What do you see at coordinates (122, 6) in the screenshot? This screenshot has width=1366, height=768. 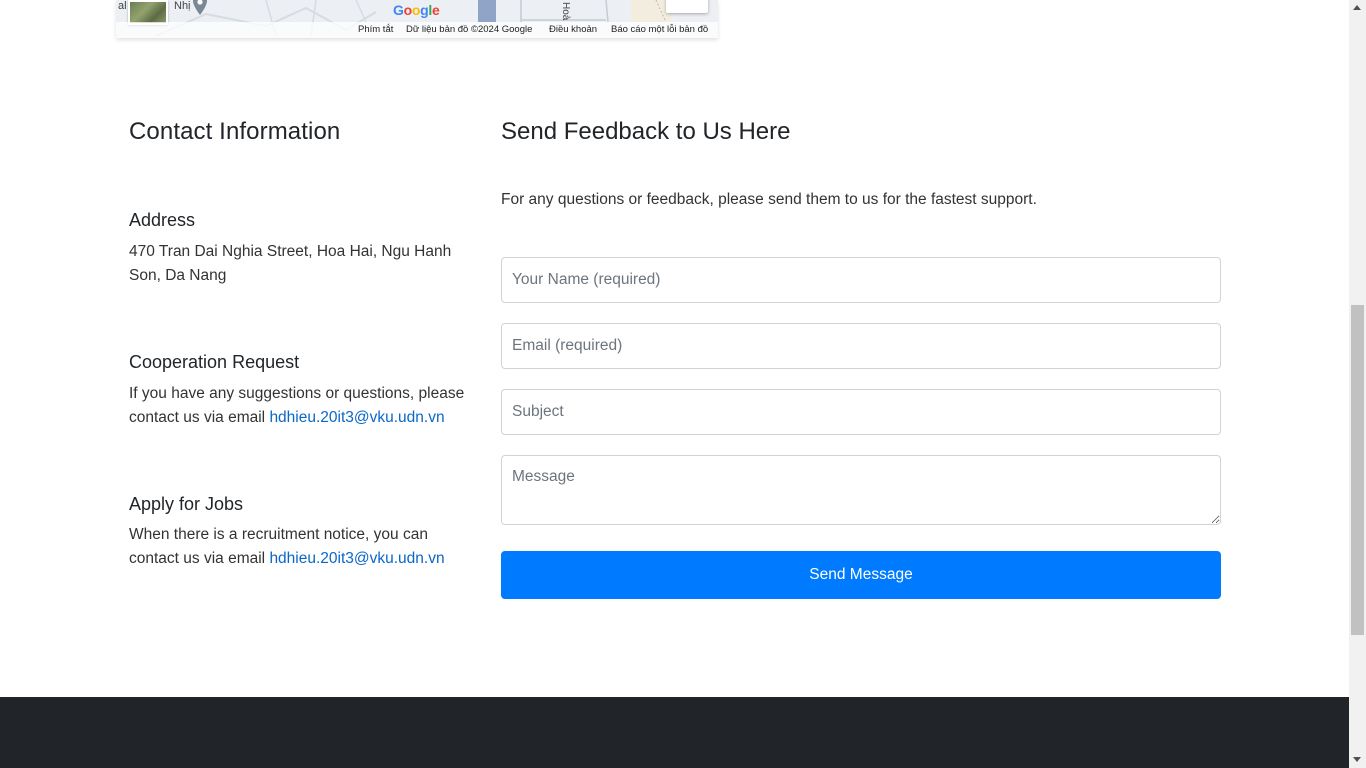 I see `map-label-fragment: al` at bounding box center [122, 6].